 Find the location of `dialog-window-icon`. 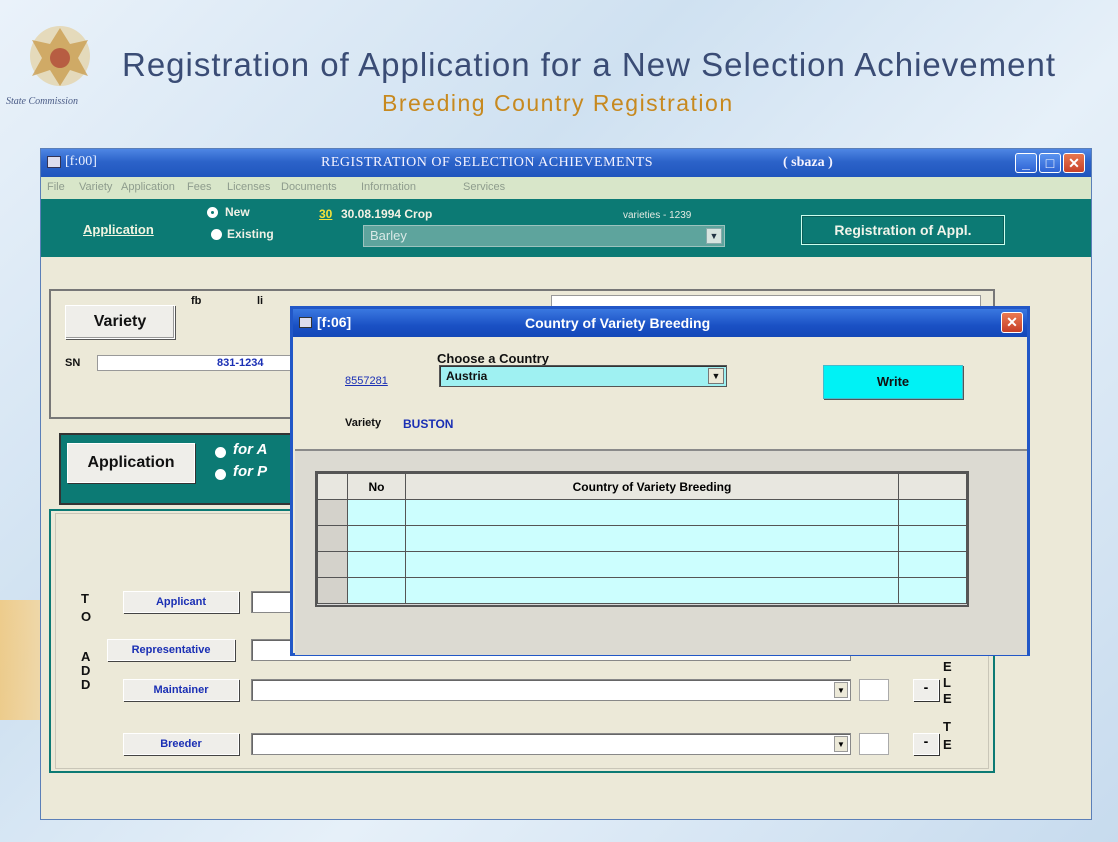

dialog-window-icon is located at coordinates (305, 322).